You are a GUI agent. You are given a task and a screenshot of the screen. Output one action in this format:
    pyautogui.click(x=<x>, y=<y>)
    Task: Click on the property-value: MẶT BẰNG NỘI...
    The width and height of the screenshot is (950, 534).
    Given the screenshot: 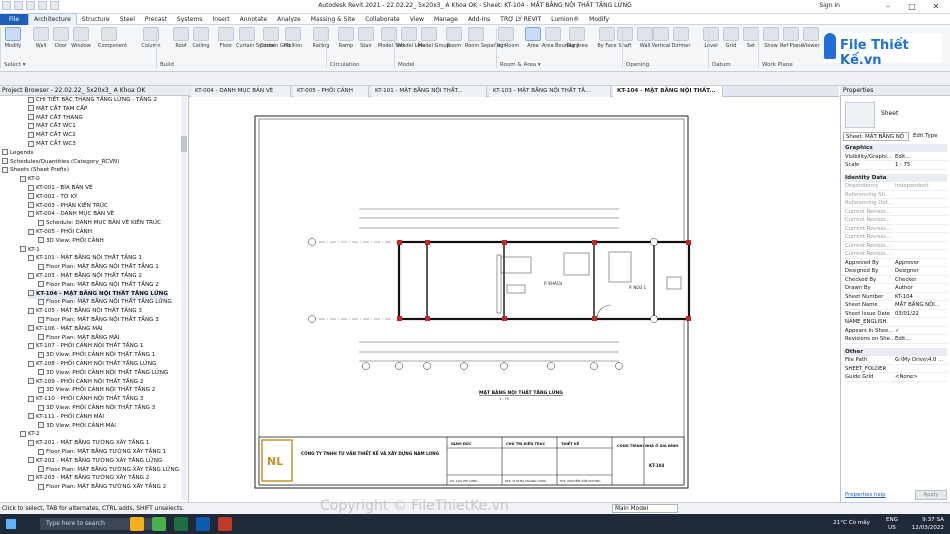 What is the action you would take?
    pyautogui.click(x=921, y=305)
    